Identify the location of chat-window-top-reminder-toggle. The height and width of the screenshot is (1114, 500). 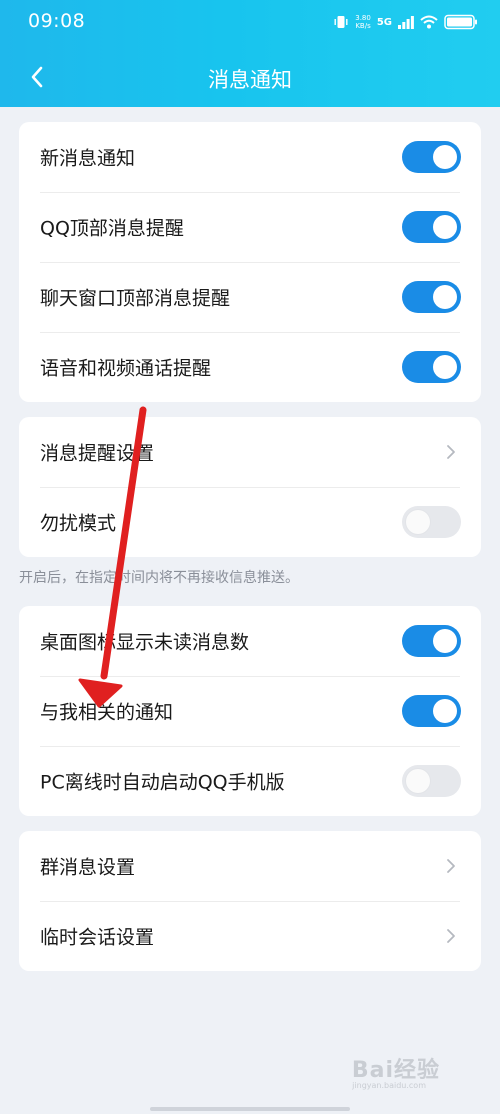
(431, 297).